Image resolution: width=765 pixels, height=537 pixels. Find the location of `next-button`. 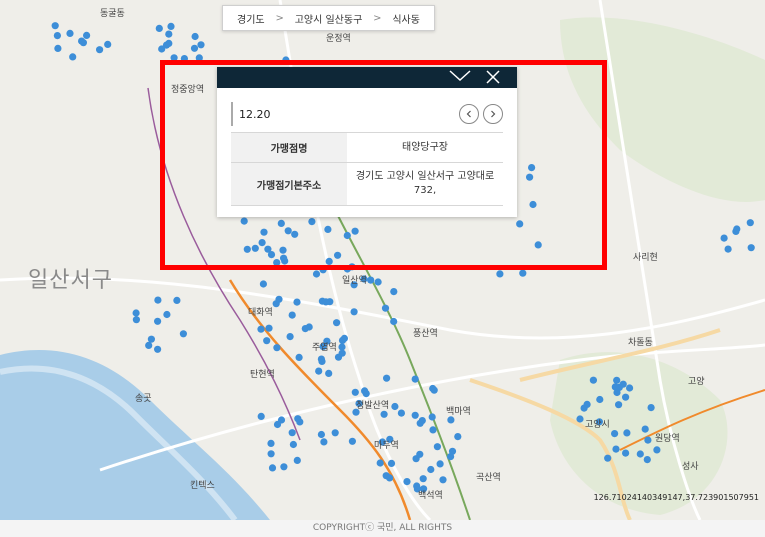

next-button is located at coordinates (493, 114).